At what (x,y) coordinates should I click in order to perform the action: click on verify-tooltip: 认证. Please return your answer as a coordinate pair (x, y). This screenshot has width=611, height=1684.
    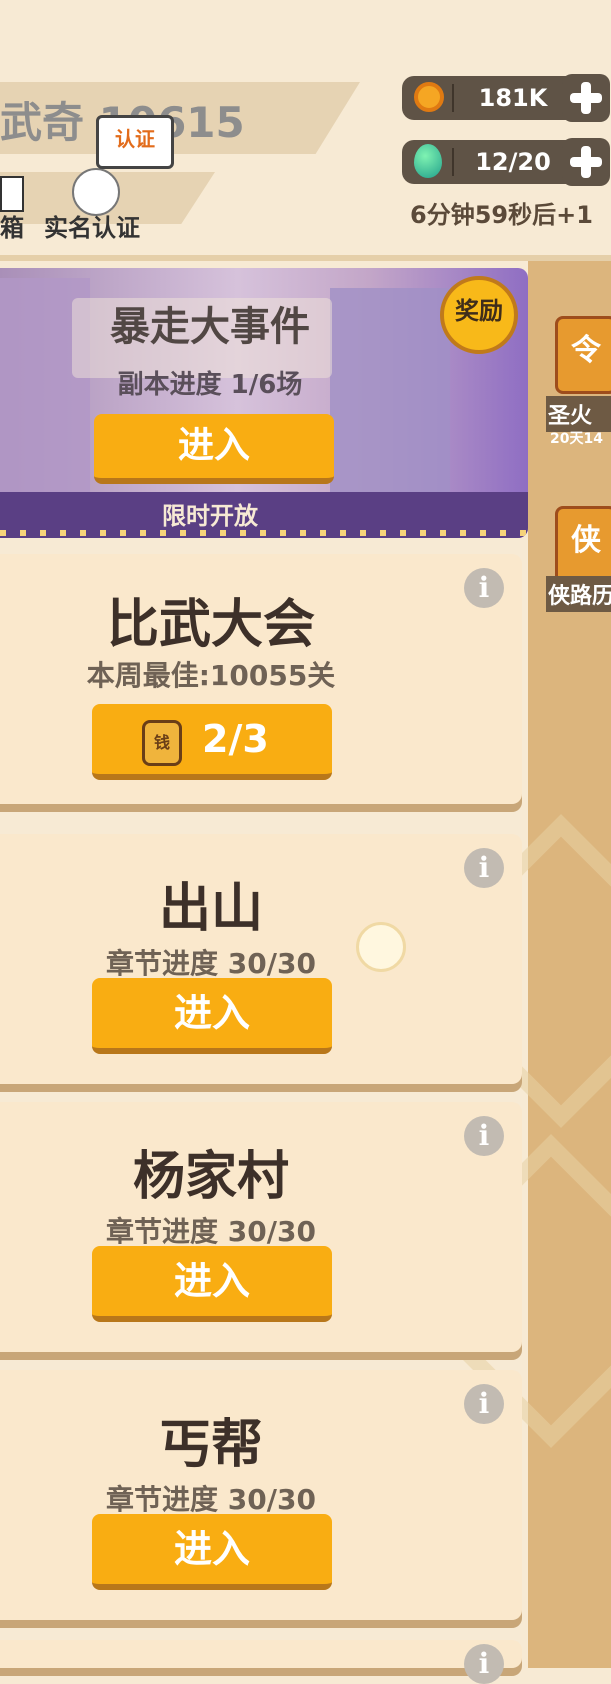
    Looking at the image, I should click on (135, 142).